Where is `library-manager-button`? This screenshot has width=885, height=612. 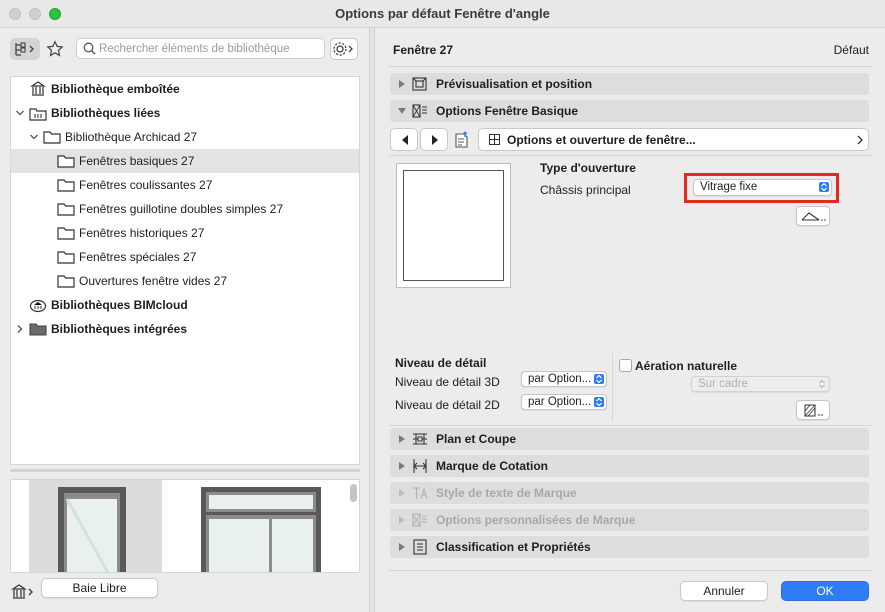
library-manager-button is located at coordinates (23, 592).